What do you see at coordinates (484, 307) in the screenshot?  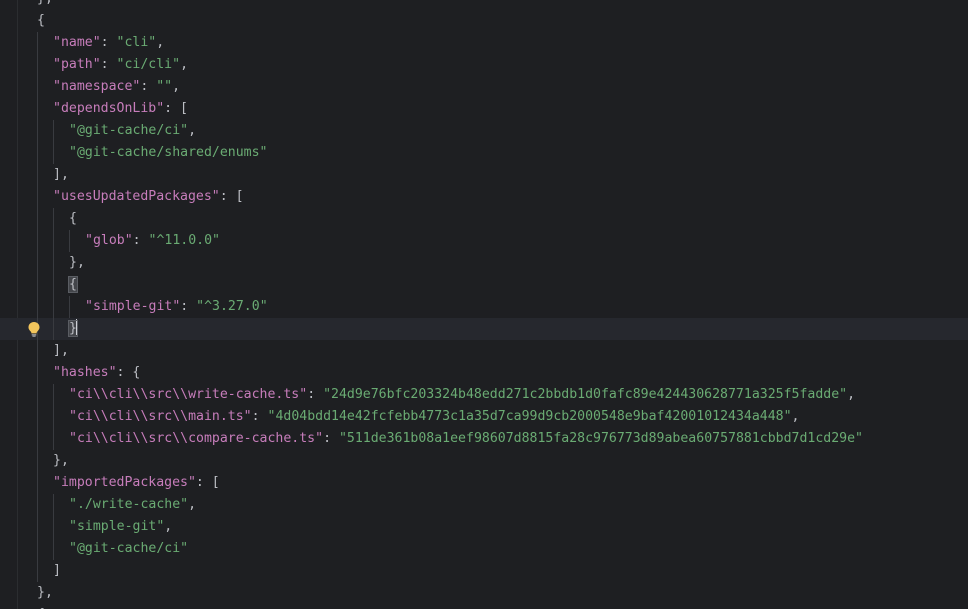 I see `code-line: "simple-git": "^3.27.0"` at bounding box center [484, 307].